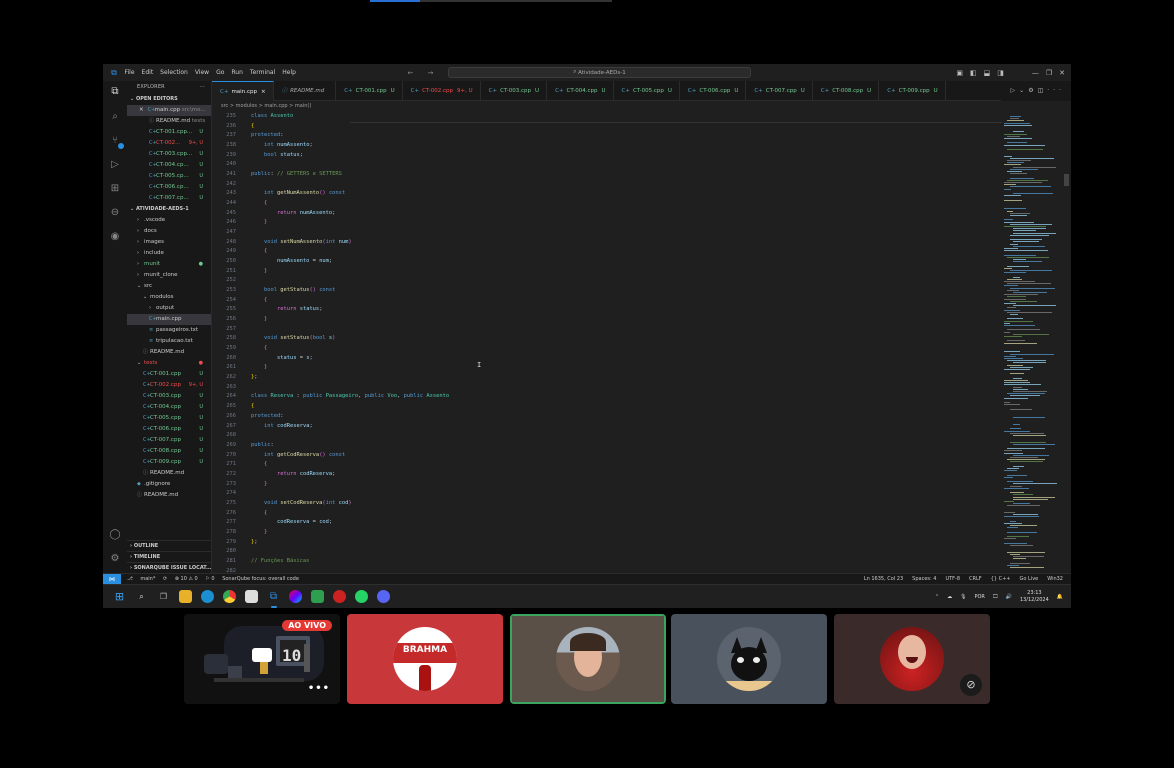 This screenshot has height=768, width=1174. I want to click on tree-item: › images, so click(169, 242).